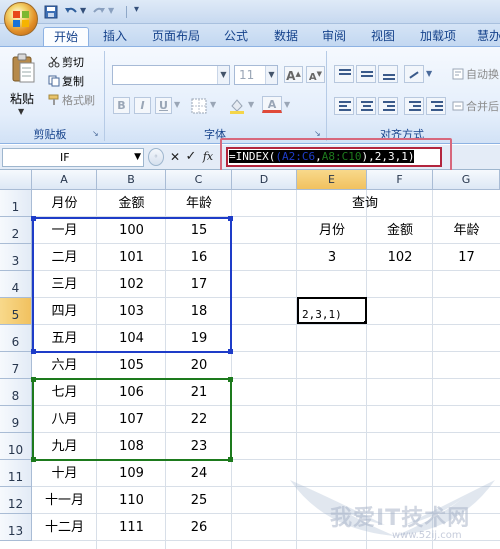 Image resolution: width=500 pixels, height=549 pixels. I want to click on formula-input: =INDEX((A2:C6,A8:C10),2,3,1), so click(334, 157).